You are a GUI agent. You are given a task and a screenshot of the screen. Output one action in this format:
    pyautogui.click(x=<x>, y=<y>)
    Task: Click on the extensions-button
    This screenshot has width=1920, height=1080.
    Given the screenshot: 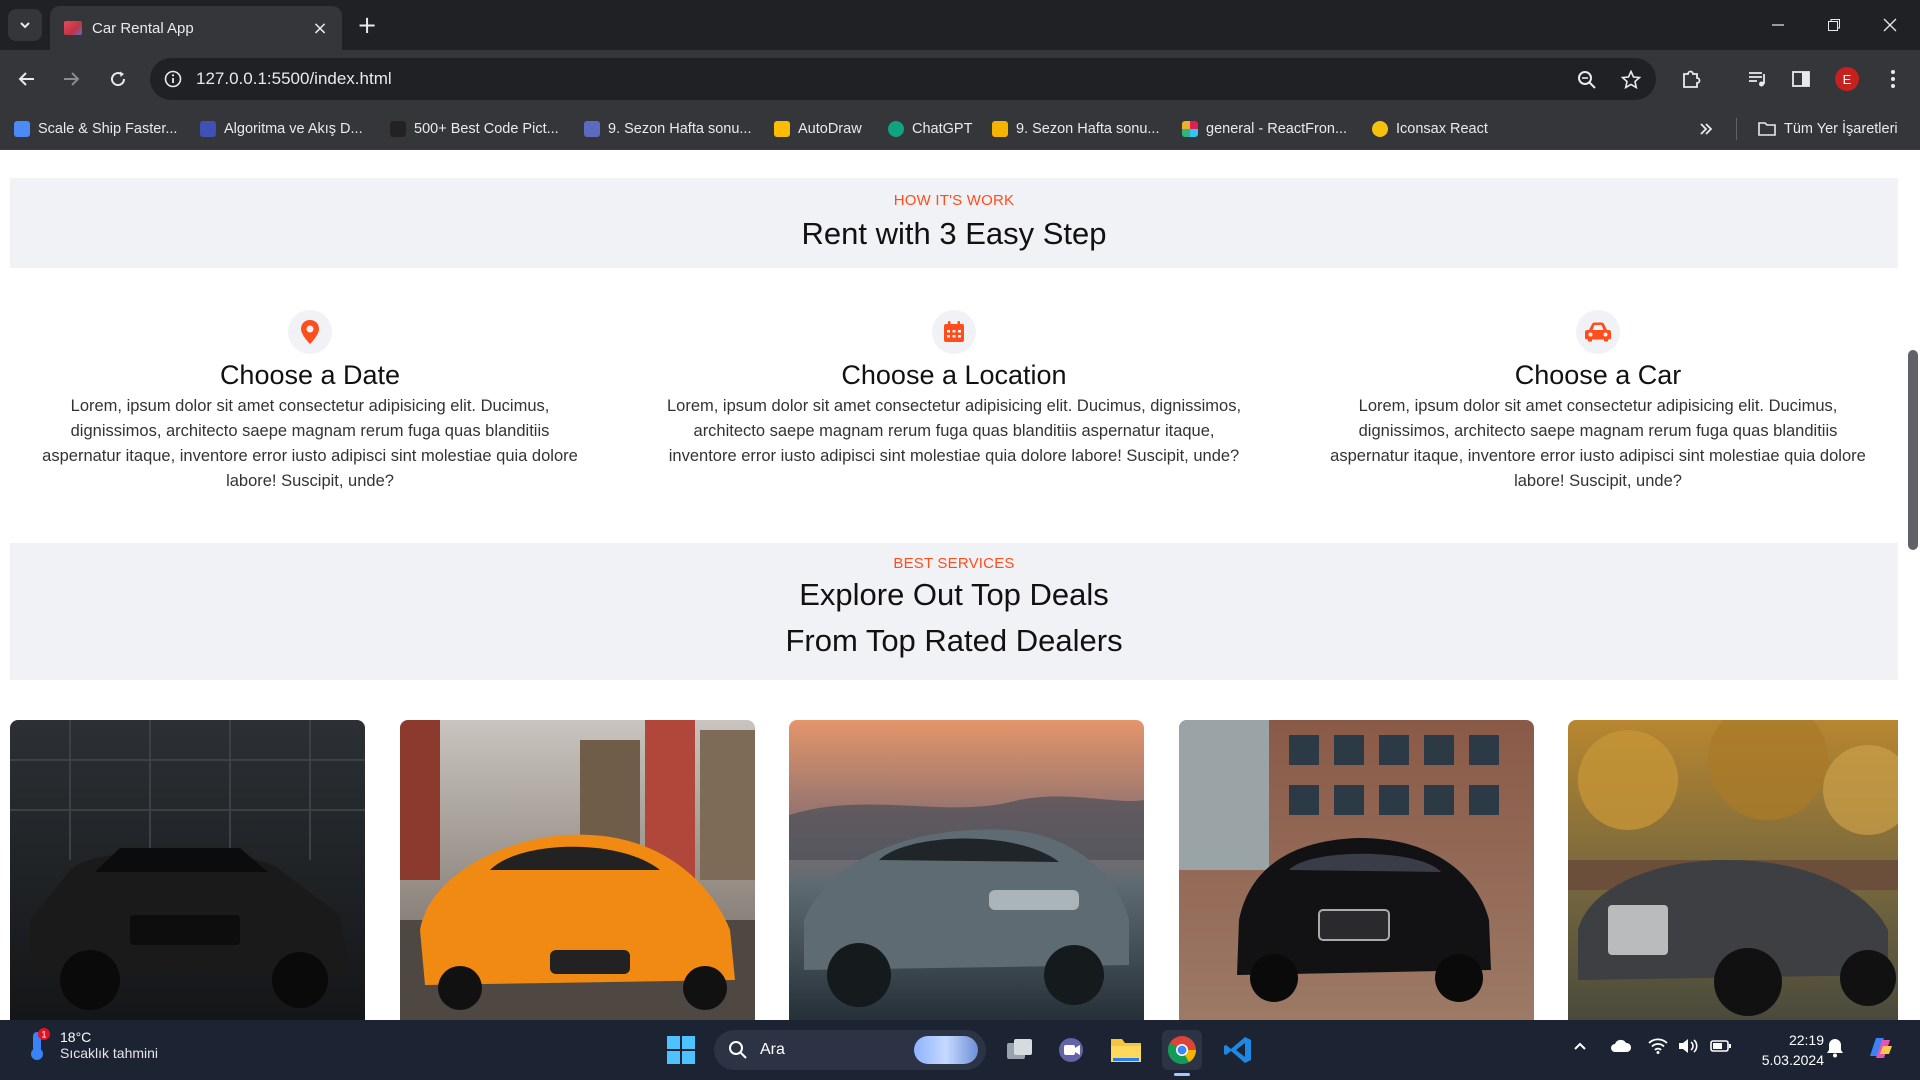 What is the action you would take?
    pyautogui.click(x=1691, y=79)
    